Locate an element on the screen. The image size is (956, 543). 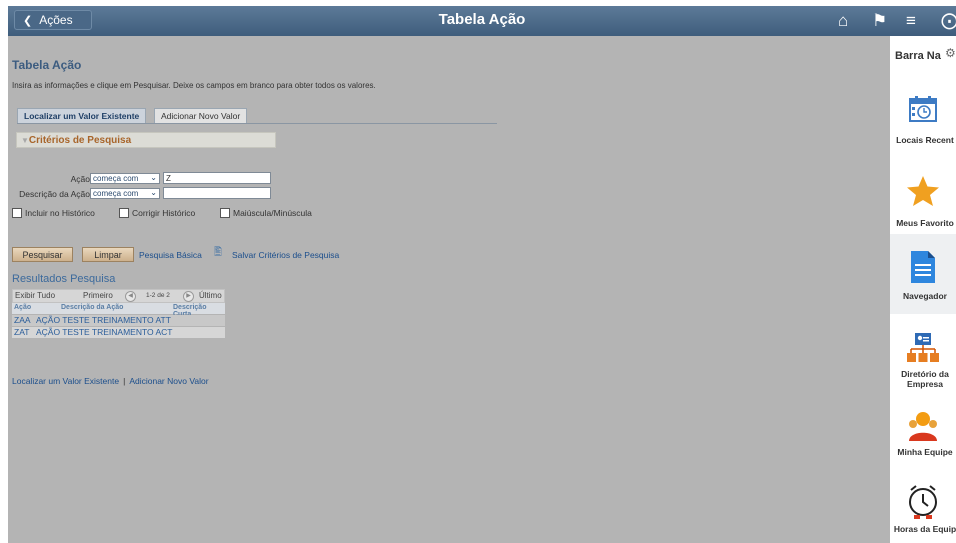
top-bar: ❮ Ações Tabela Ação ⌂ ⚑ ≡ ⨀ is located at coordinates (482, 21).